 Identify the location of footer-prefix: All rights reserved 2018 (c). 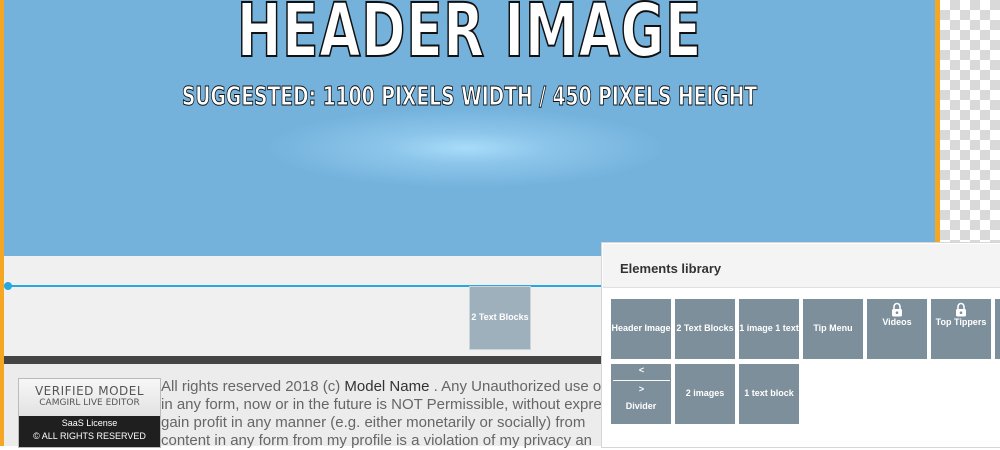
(253, 386).